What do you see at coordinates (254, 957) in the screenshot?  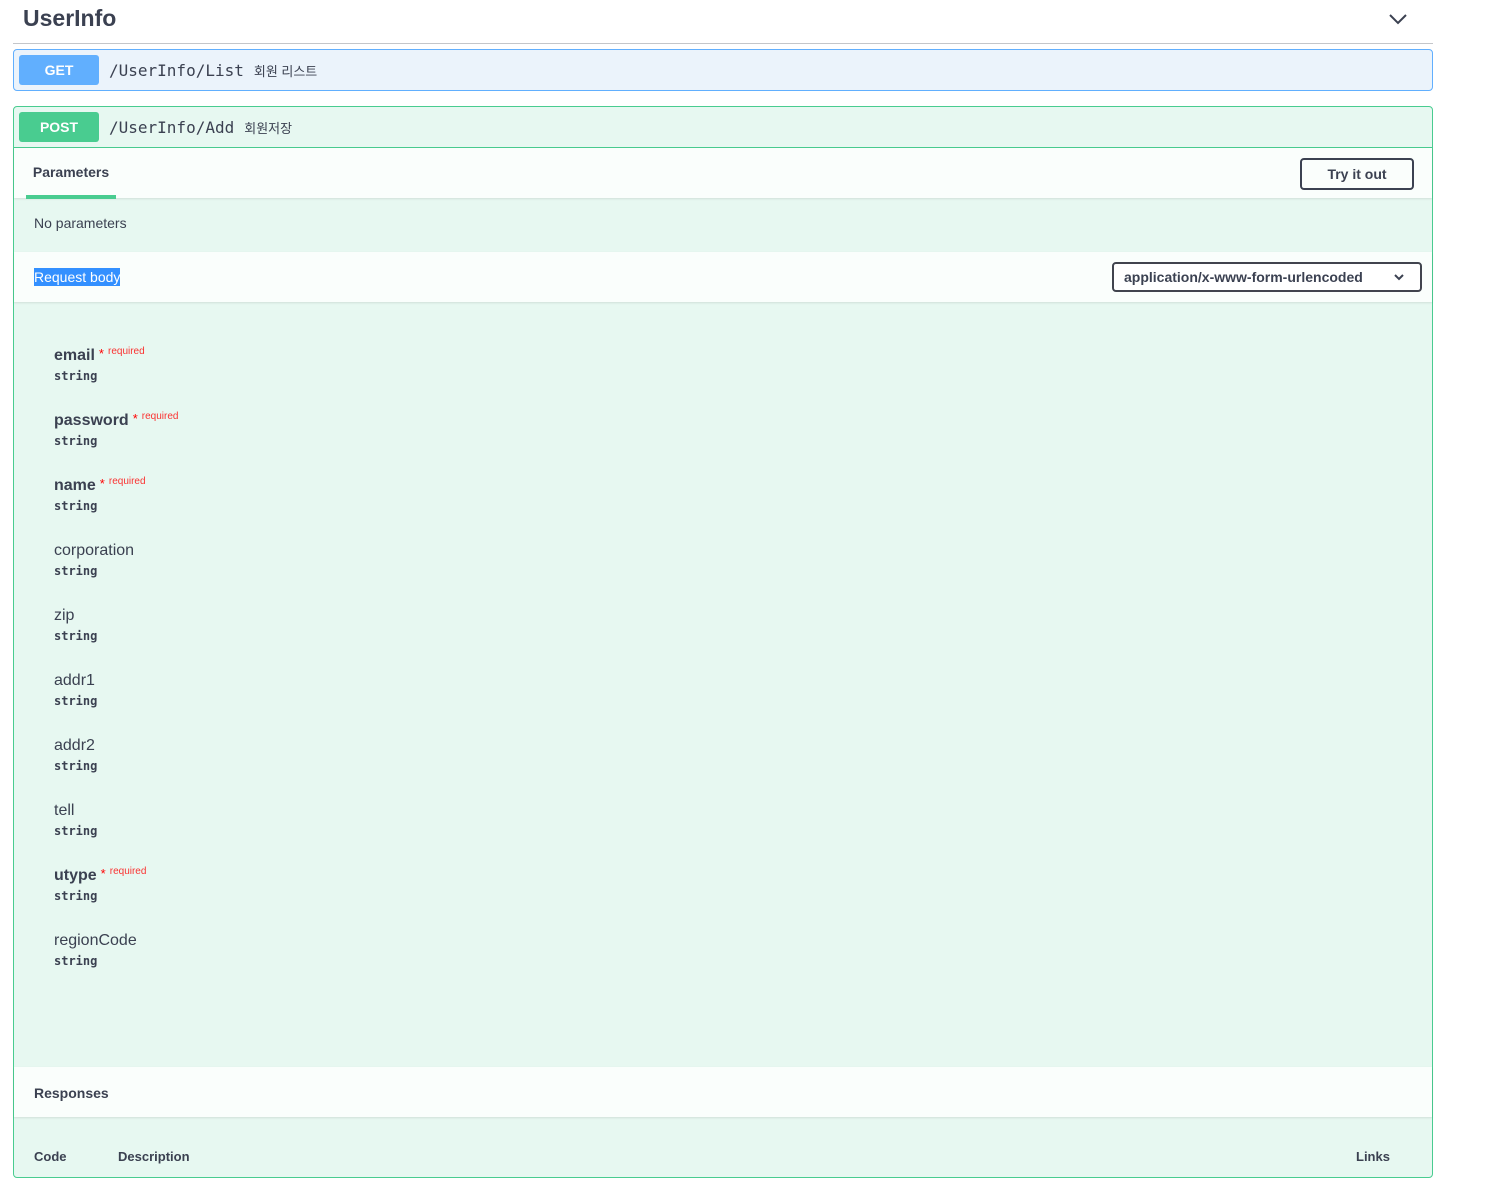 I see `body-field-regionCode: regionCode string` at bounding box center [254, 957].